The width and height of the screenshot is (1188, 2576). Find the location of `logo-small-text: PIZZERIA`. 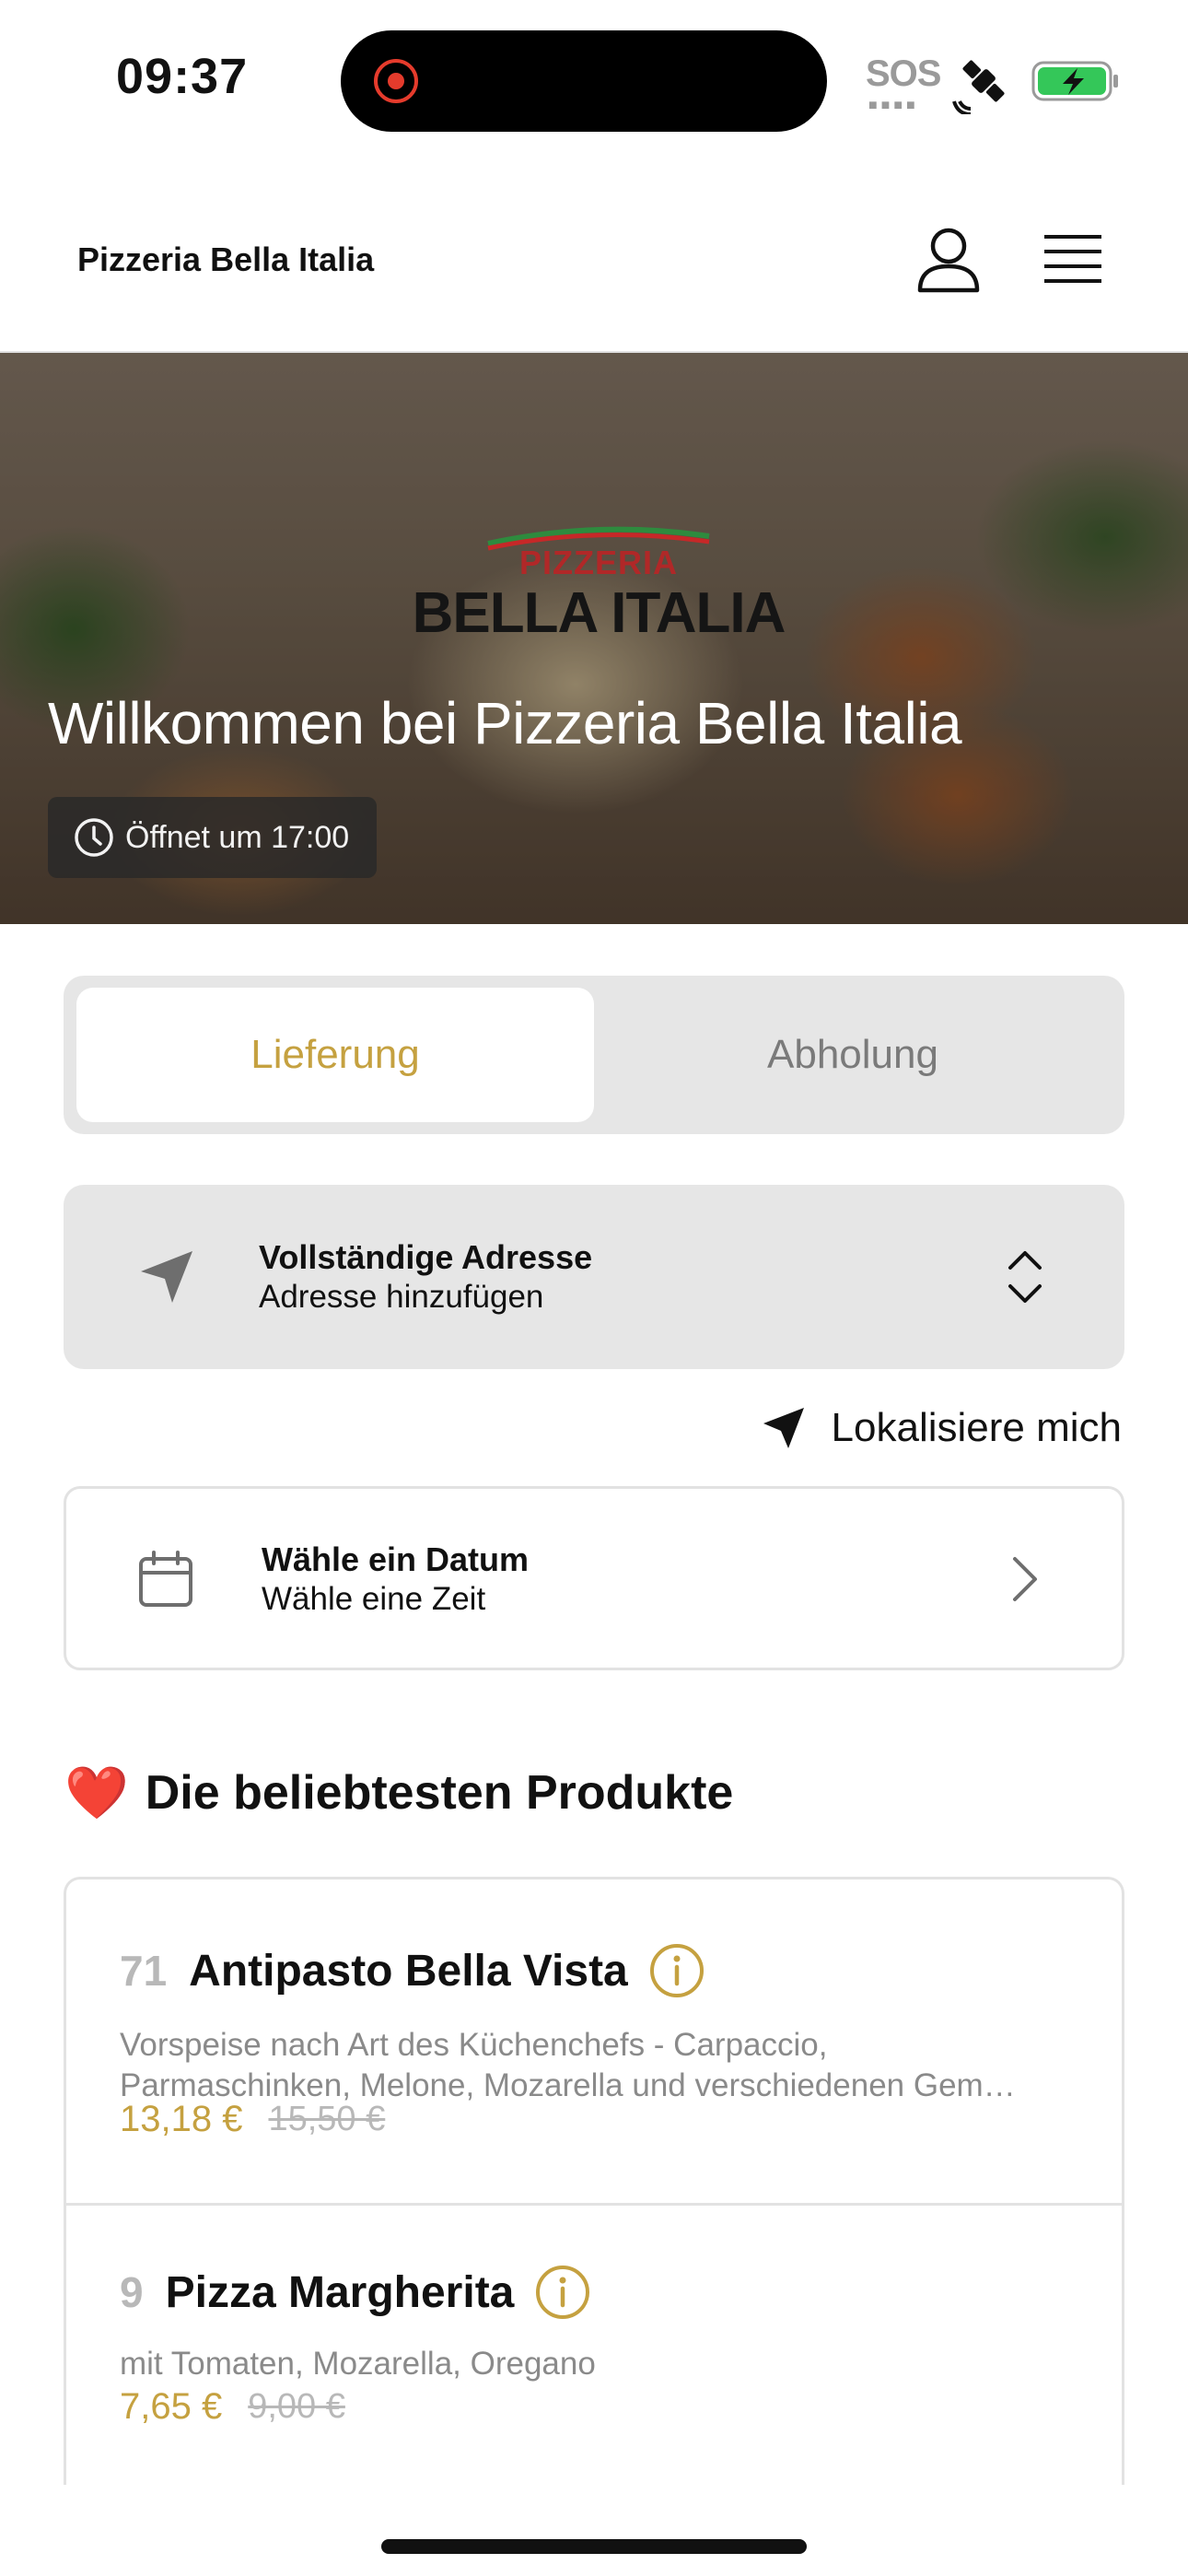

logo-small-text: PIZZERIA is located at coordinates (598, 562).